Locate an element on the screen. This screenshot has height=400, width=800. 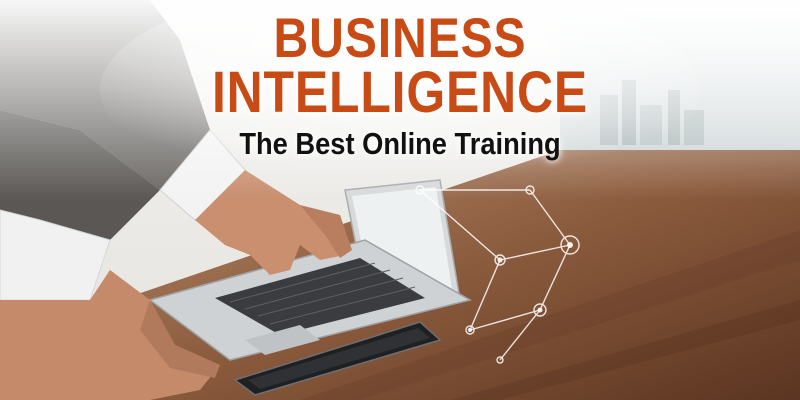
subtitle: The Best Online Training is located at coordinates (400, 143).